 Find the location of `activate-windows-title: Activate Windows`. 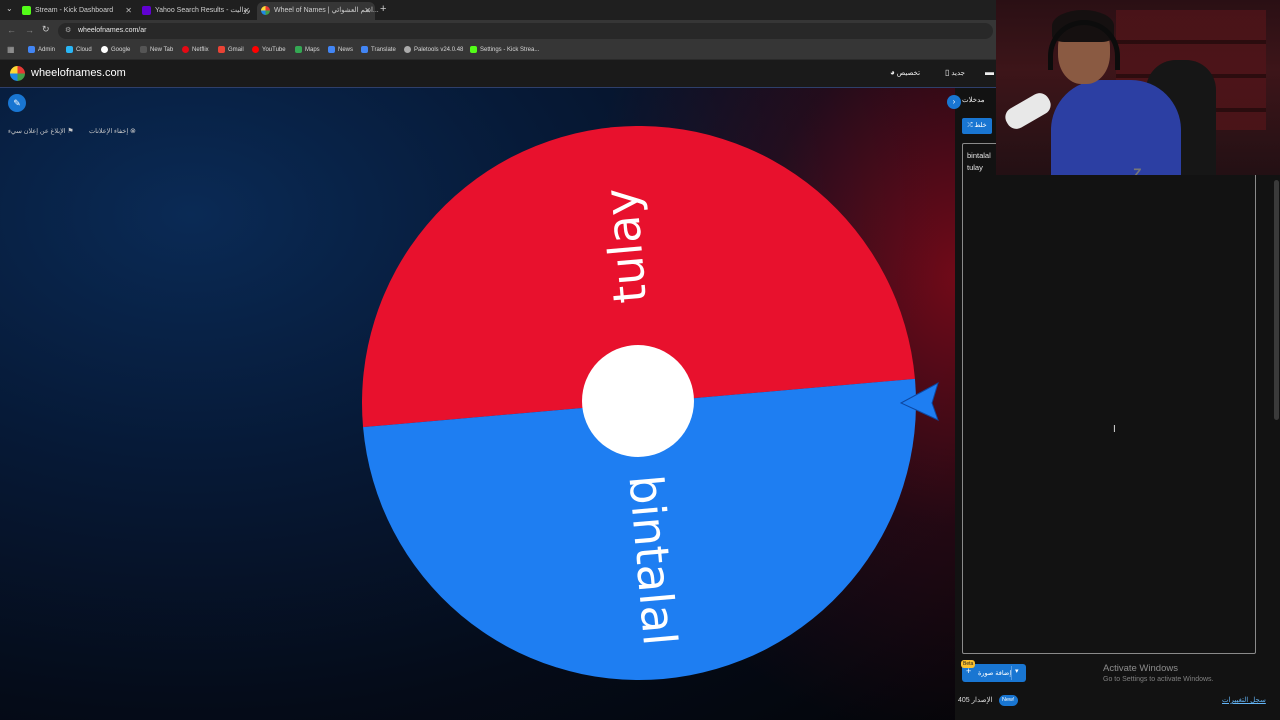

activate-windows-title: Activate Windows is located at coordinates (1140, 668).